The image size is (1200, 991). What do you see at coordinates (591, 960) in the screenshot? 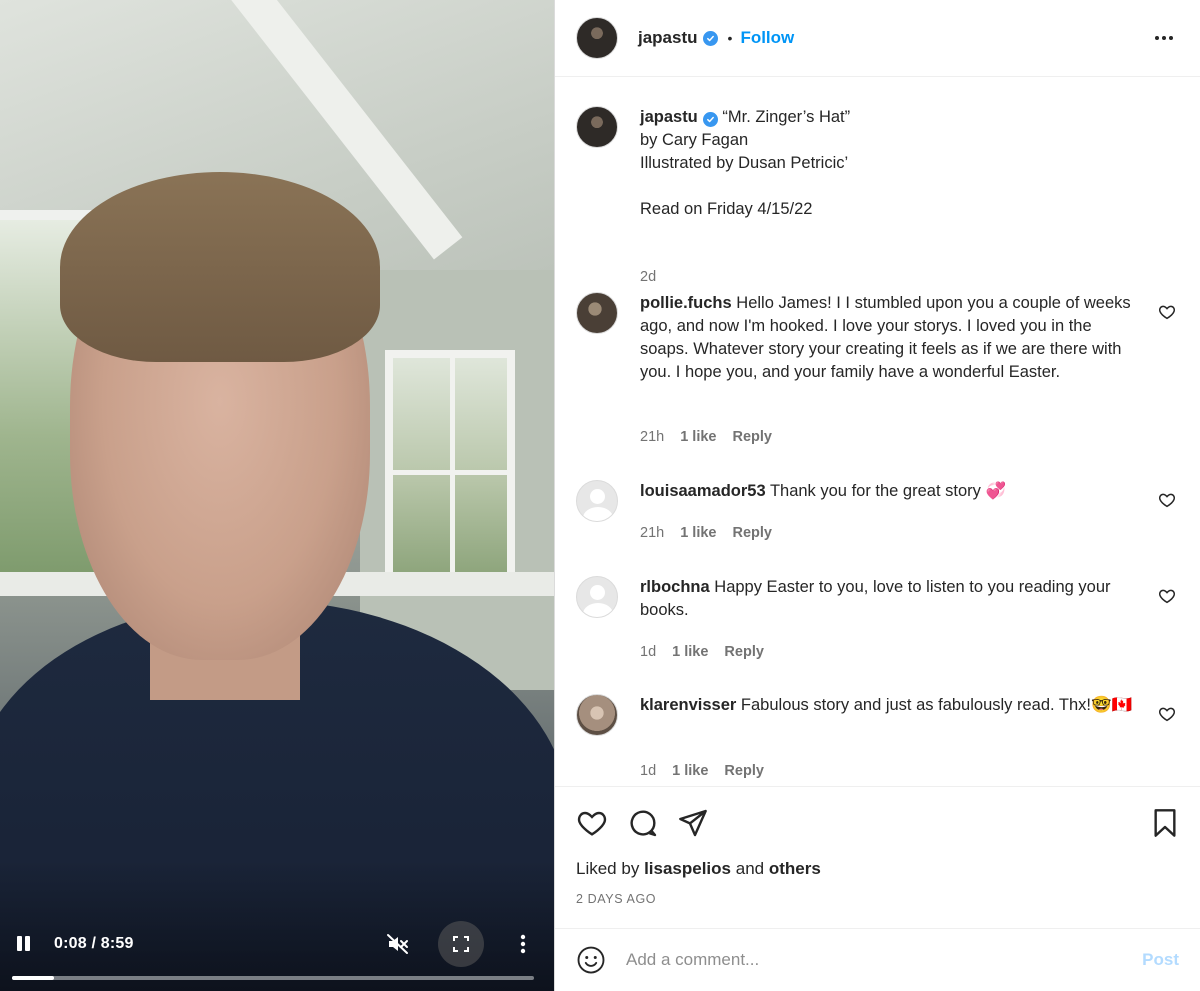
I see `emoji-icon` at bounding box center [591, 960].